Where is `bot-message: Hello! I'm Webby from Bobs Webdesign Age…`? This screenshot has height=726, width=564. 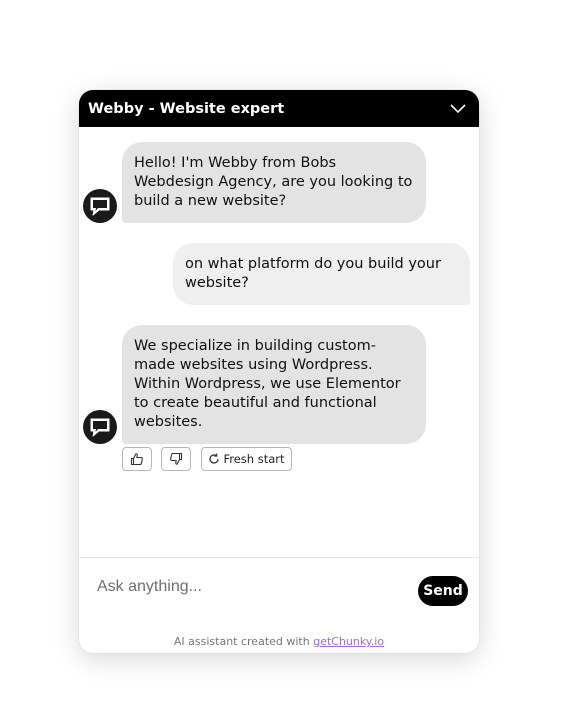 bot-message: Hello! I'm Webby from Bobs Webdesign Age… is located at coordinates (274, 182).